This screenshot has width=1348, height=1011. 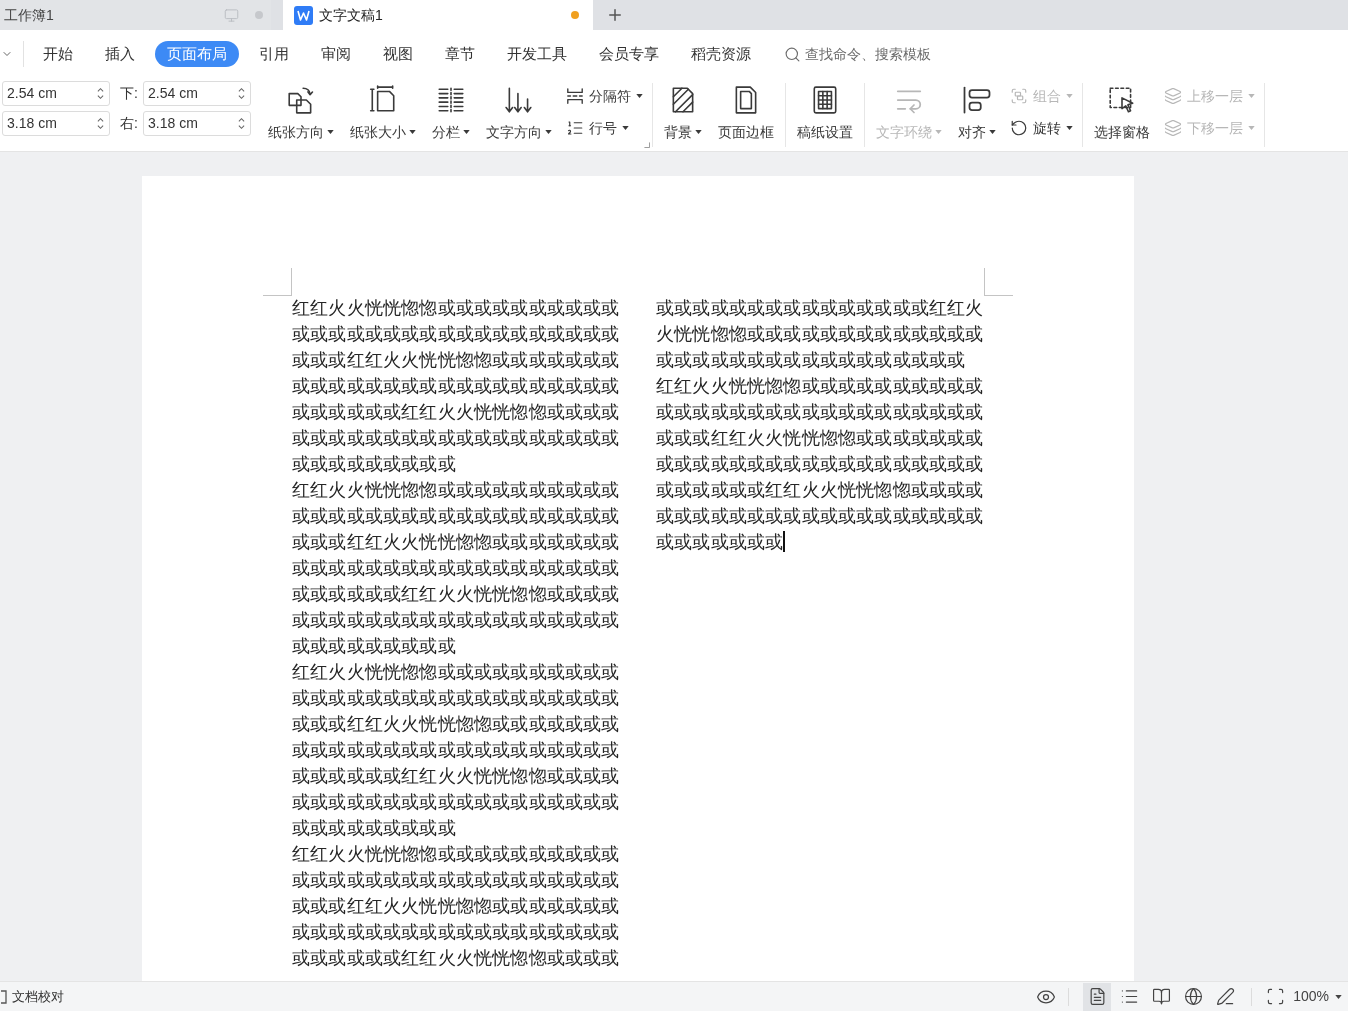 What do you see at coordinates (129, 123) in the screenshot?
I see `field-label: 右:` at bounding box center [129, 123].